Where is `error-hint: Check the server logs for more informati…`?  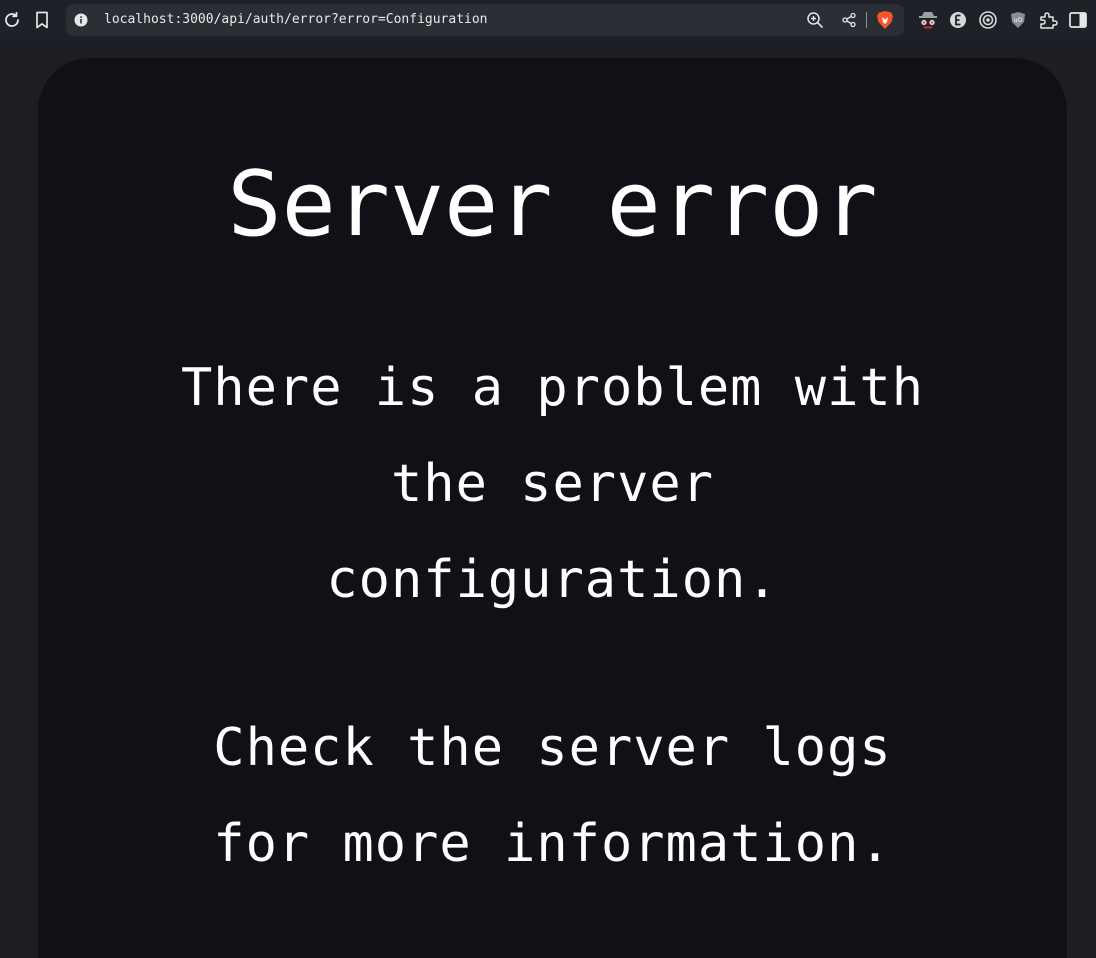 error-hint: Check the server logs for more informati… is located at coordinates (552, 796).